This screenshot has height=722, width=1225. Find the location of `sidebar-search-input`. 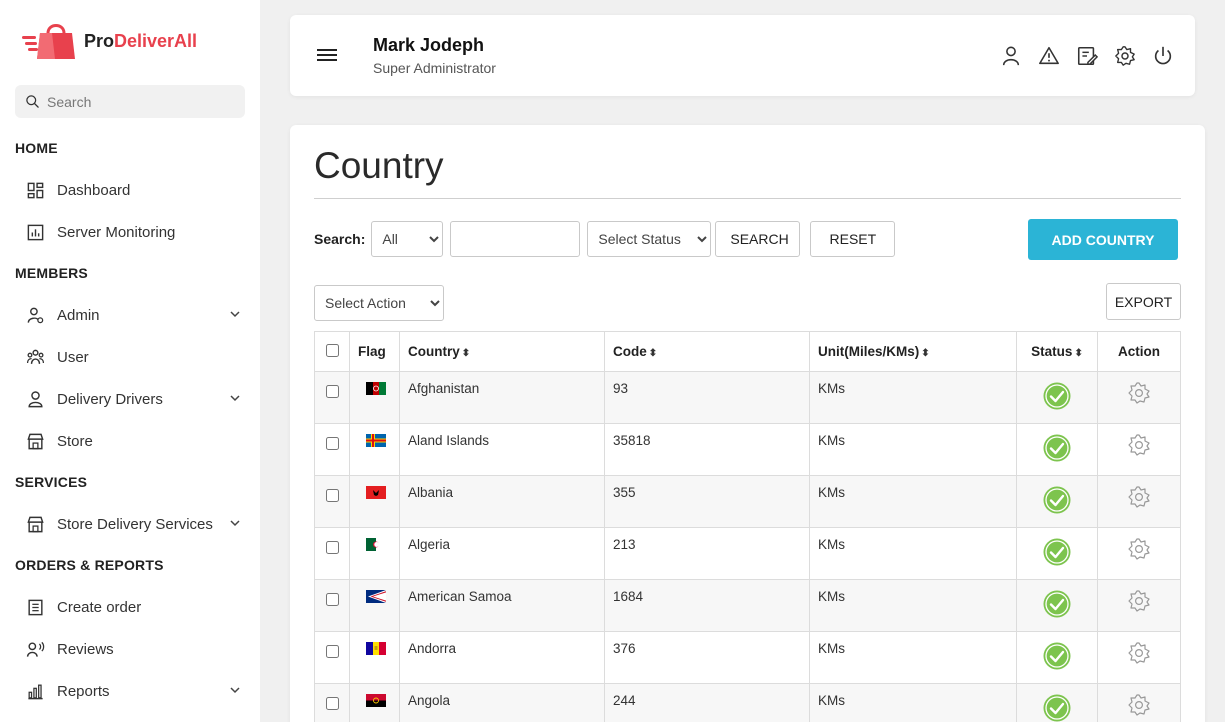

sidebar-search-input is located at coordinates (142, 101).